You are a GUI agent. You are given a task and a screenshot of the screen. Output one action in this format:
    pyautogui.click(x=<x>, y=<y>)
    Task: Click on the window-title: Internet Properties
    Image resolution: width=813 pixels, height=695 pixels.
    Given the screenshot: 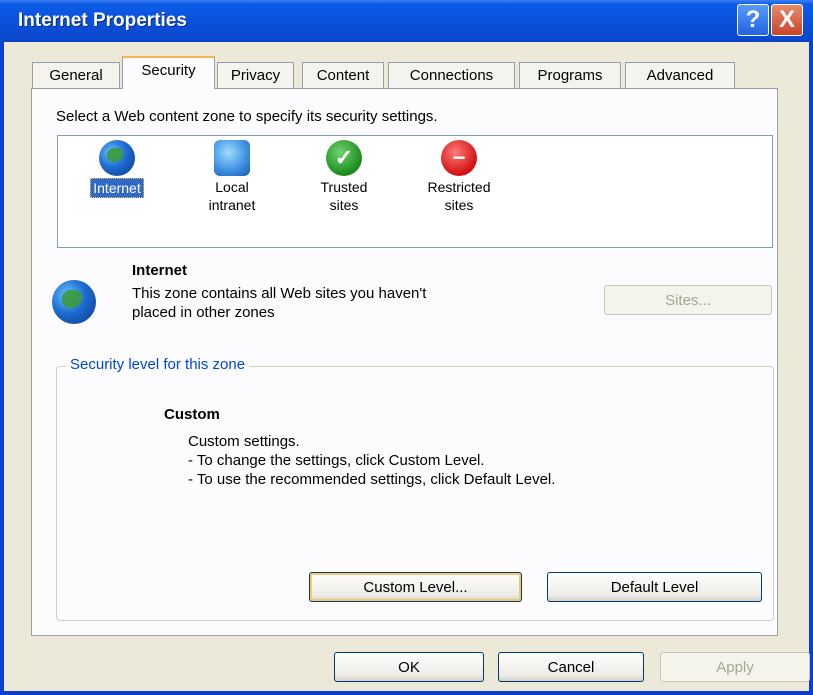 What is the action you would take?
    pyautogui.click(x=102, y=20)
    